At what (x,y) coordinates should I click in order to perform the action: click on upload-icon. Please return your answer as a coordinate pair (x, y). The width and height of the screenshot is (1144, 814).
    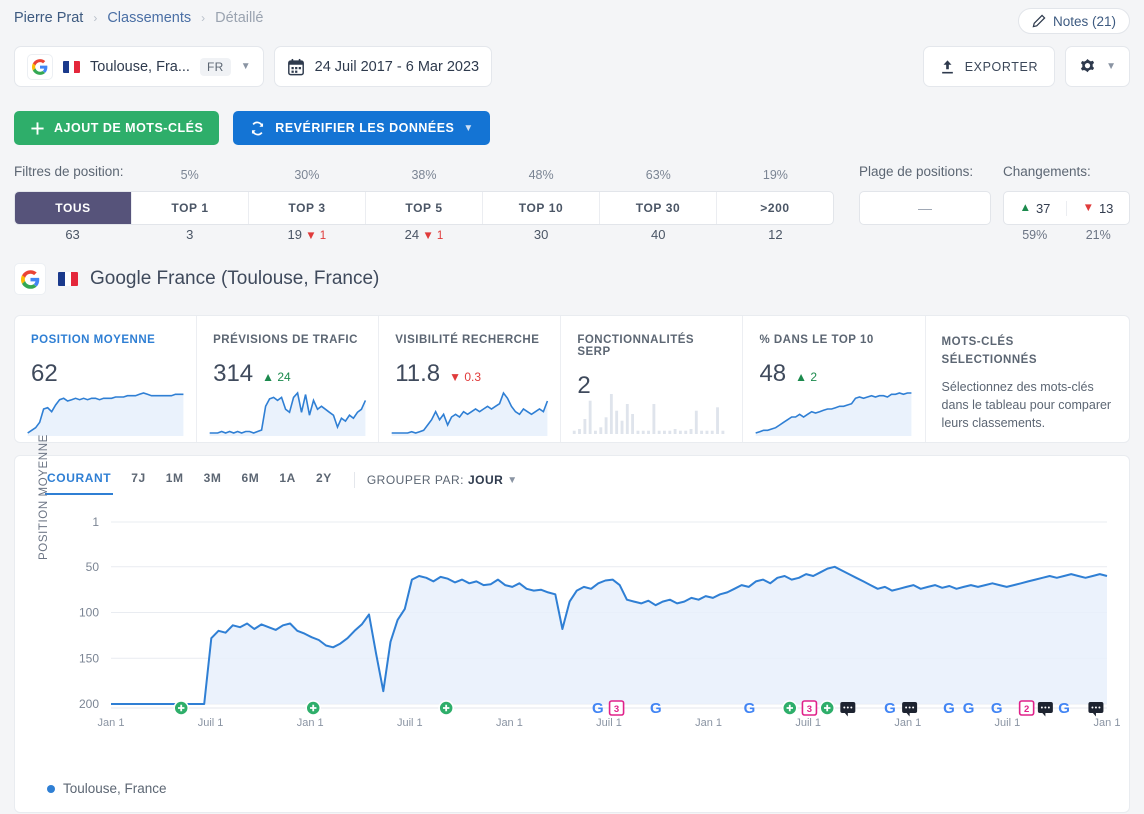
    Looking at the image, I should click on (947, 66).